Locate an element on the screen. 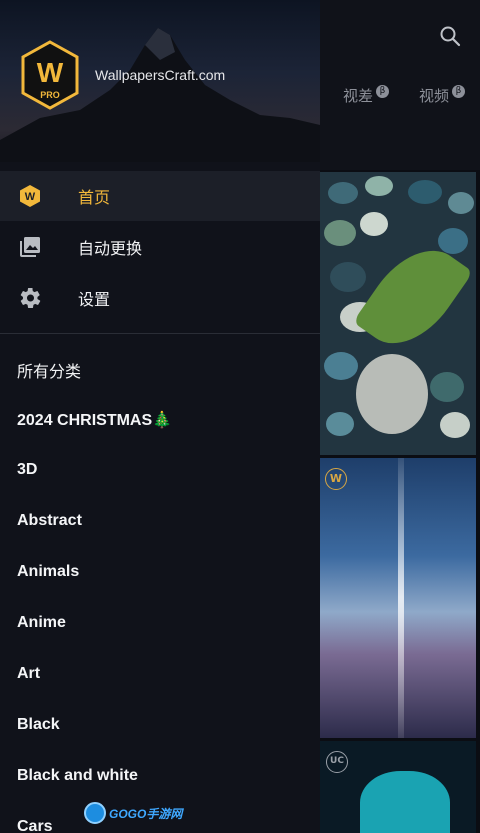 The image size is (480, 833). category-item: Anime is located at coordinates (41, 623).